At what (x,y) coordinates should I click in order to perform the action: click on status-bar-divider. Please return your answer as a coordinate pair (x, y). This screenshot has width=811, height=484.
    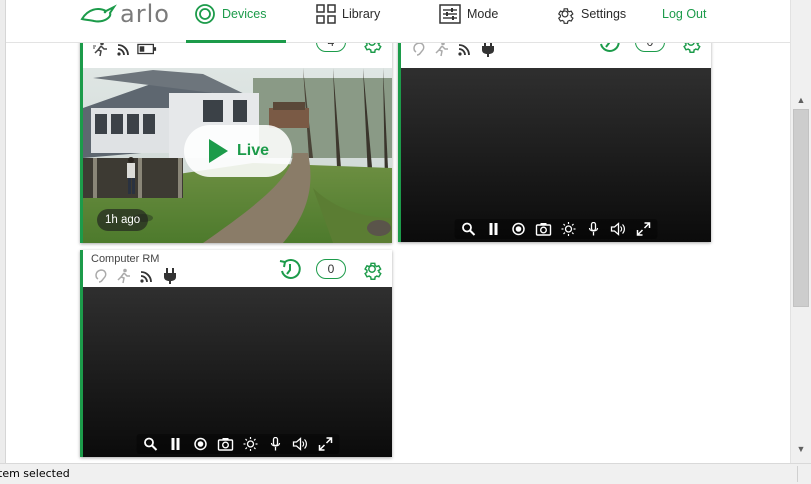
    Looking at the image, I should click on (804, 474).